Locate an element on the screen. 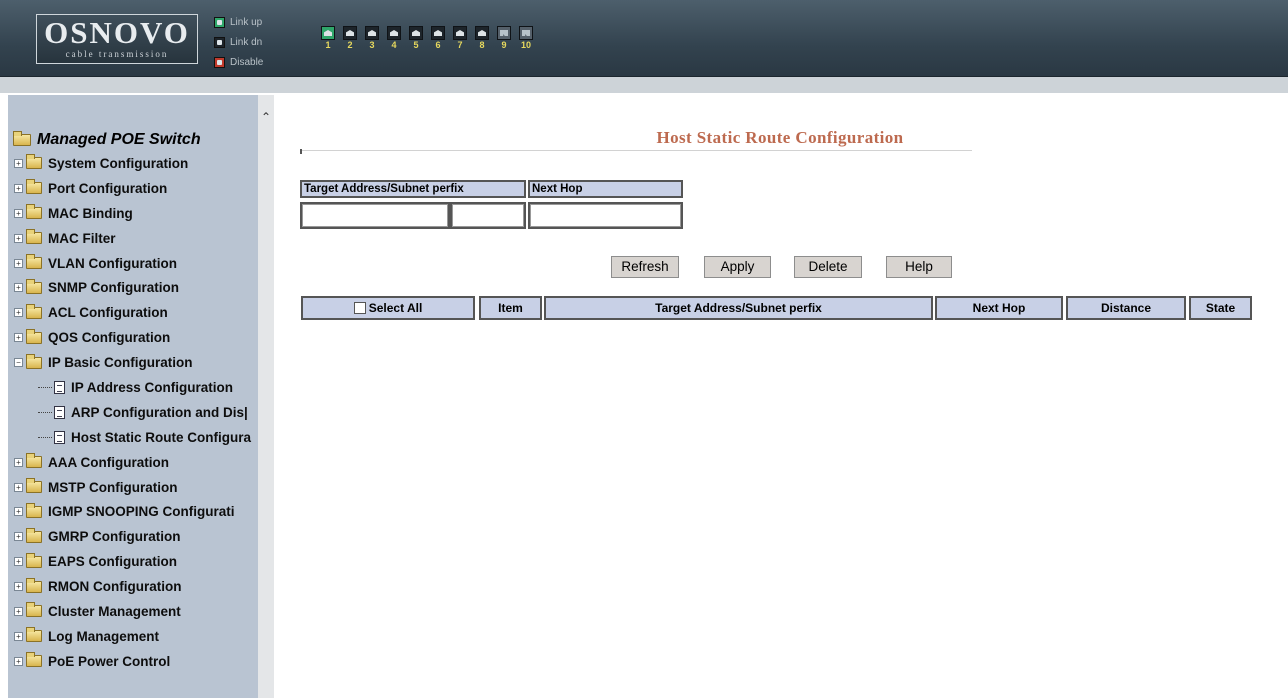 This screenshot has width=1288, height=698. port-9: 9 is located at coordinates (504, 38).